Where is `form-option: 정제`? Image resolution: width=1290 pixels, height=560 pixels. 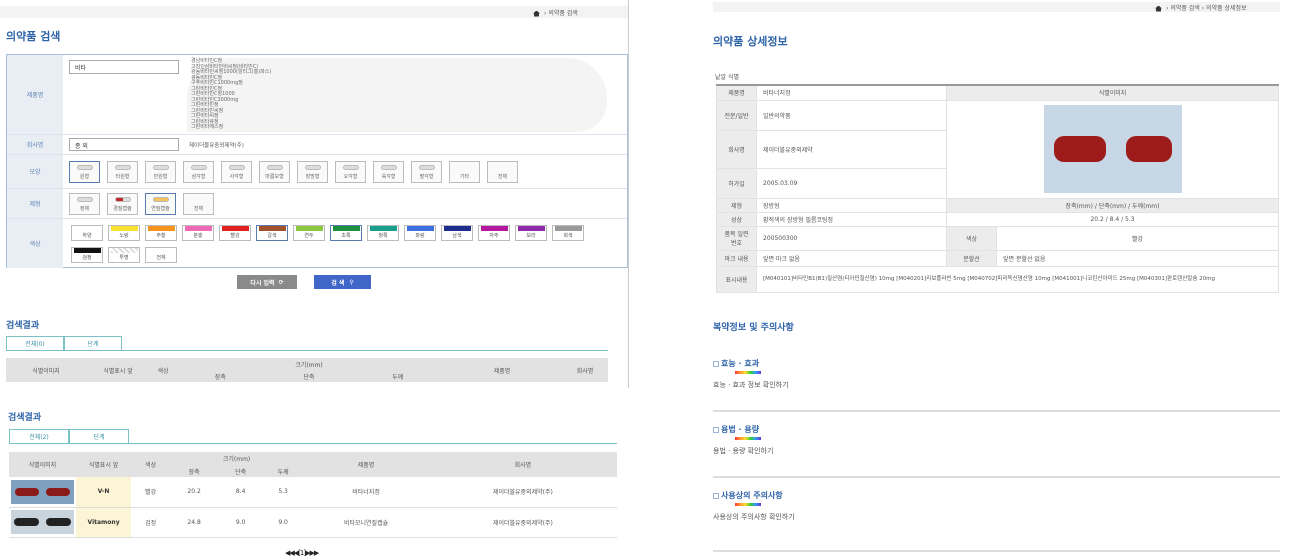
form-option: 정제 is located at coordinates (84, 204).